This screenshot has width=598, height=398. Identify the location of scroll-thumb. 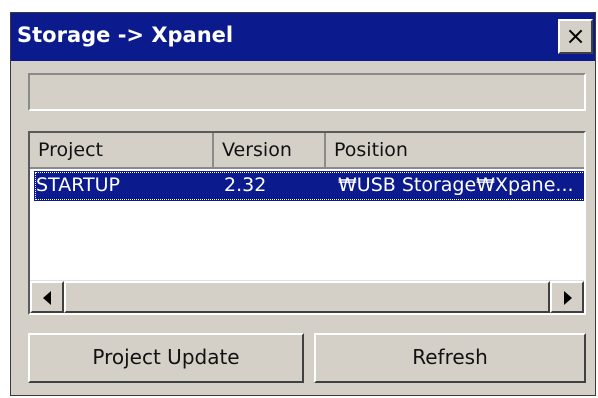
(307, 297).